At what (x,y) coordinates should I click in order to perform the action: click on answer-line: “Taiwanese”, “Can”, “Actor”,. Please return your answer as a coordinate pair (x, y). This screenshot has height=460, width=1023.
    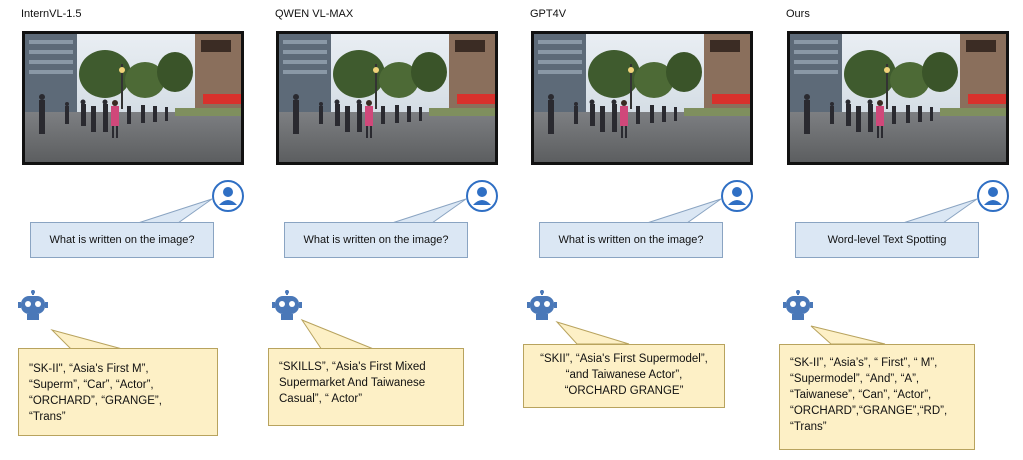
    Looking at the image, I should click on (861, 395).